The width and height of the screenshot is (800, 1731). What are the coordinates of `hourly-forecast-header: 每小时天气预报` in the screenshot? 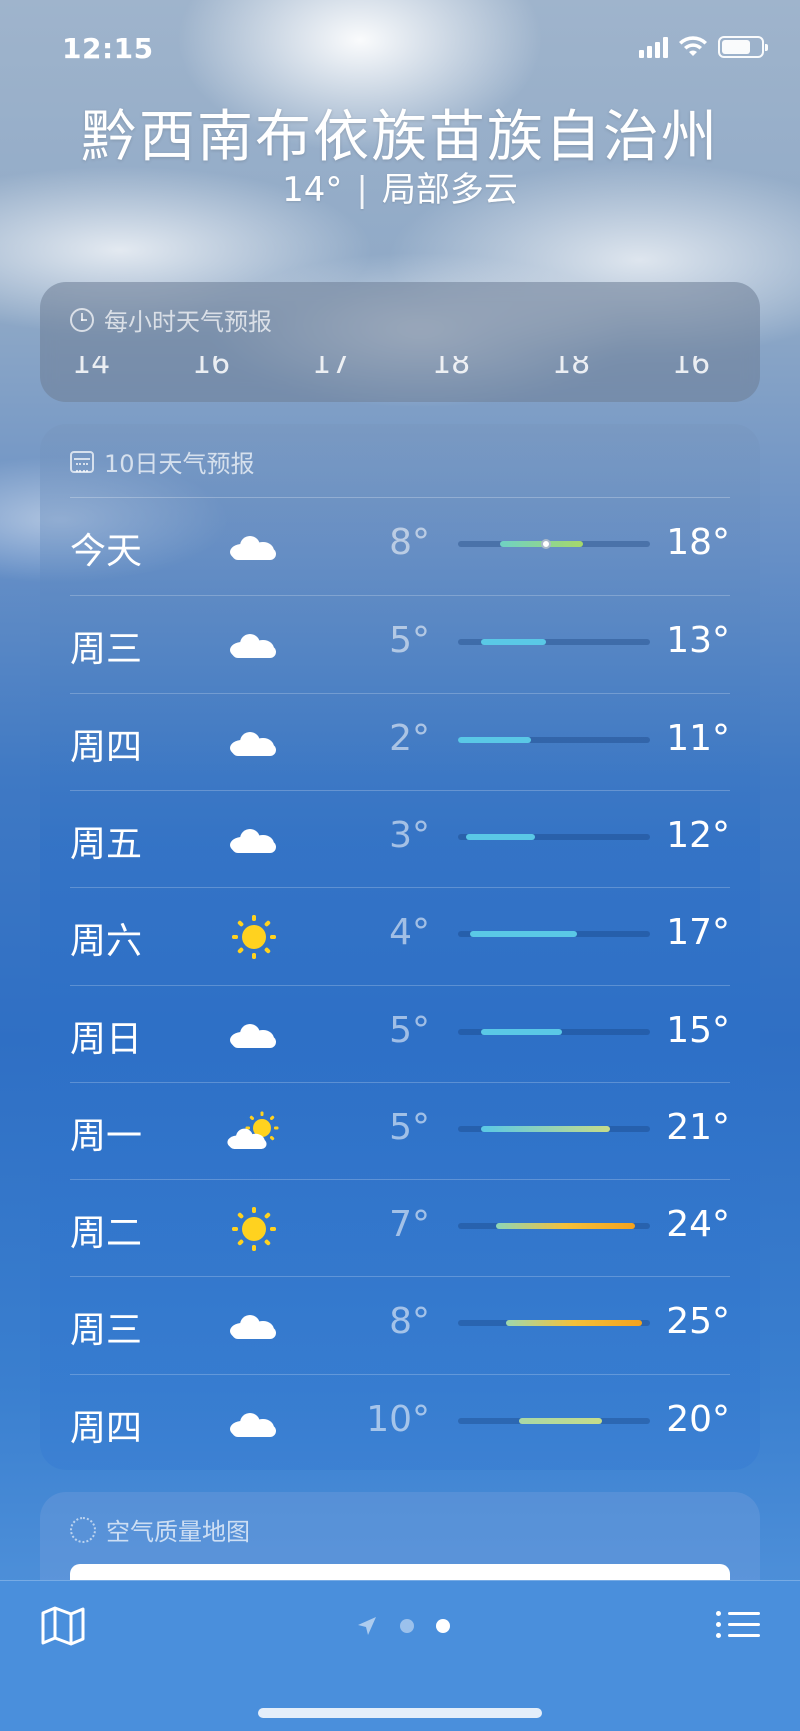 It's located at (400, 309).